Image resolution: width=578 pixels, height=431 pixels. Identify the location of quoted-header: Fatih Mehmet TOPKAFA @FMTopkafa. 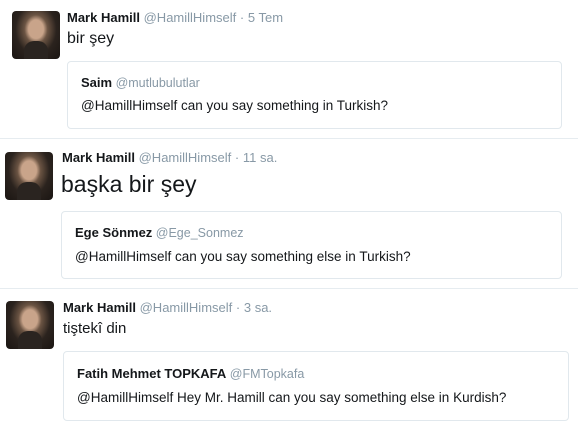
(190, 374).